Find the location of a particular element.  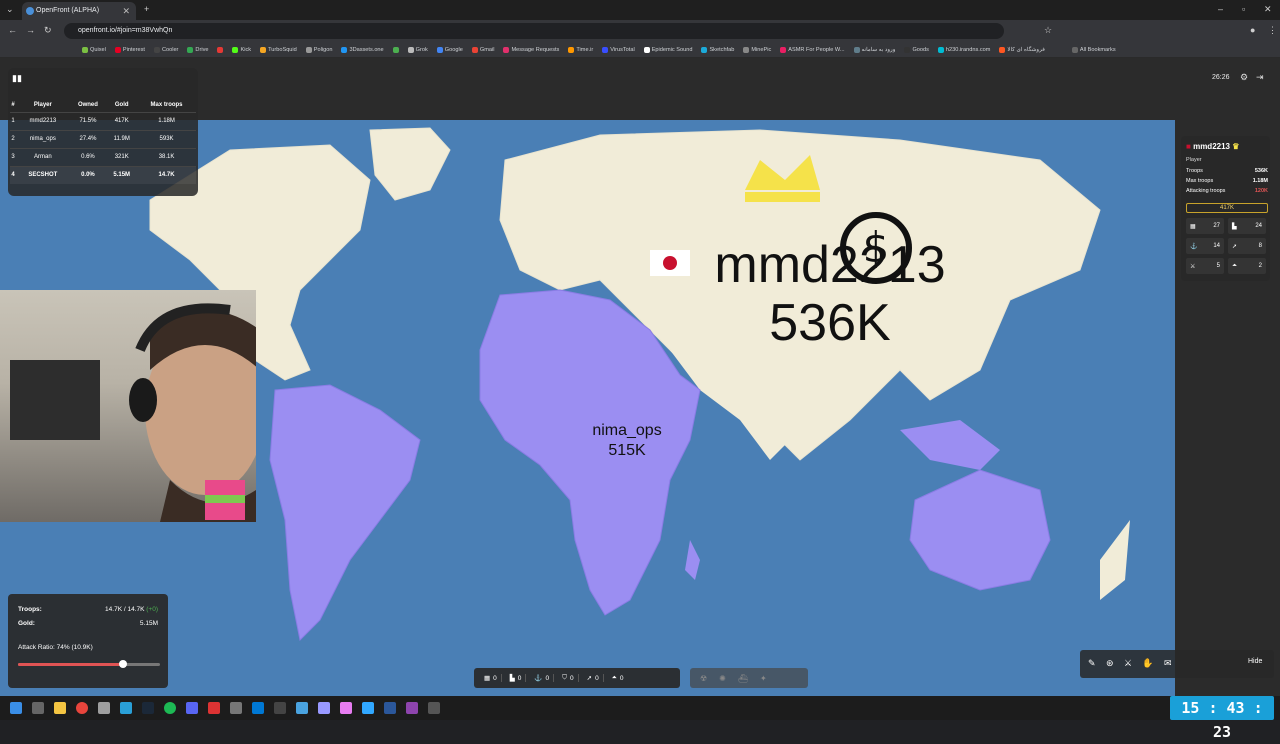

spotify-icon is located at coordinates (170, 708).